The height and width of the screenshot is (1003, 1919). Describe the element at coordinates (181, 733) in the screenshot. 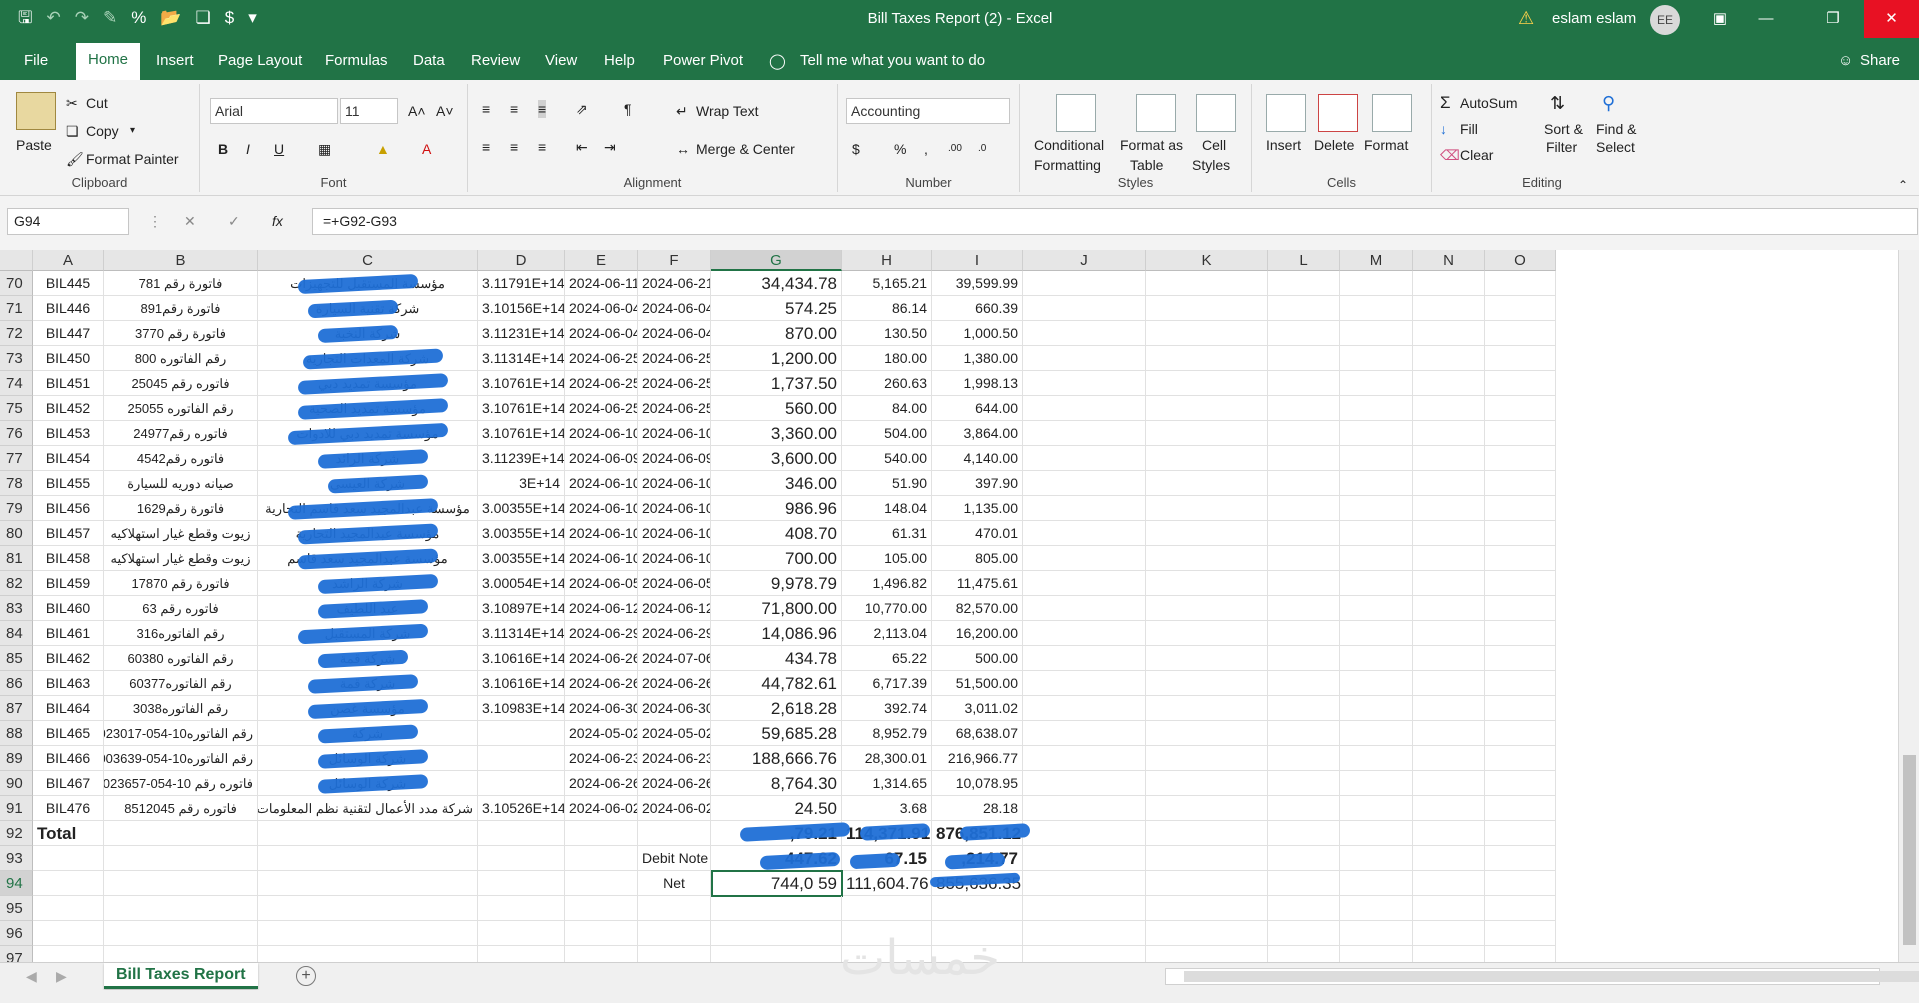

I see `table-cell: رقم الفاتوره10-054-00023017` at that location.